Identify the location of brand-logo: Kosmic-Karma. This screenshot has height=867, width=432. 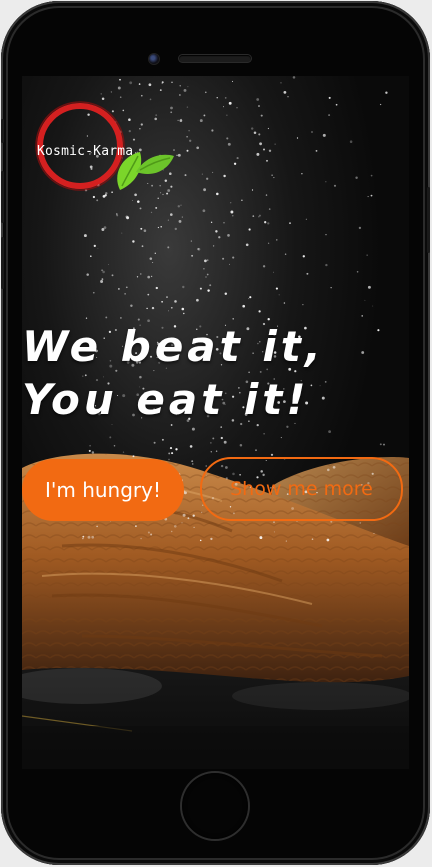
(107, 146).